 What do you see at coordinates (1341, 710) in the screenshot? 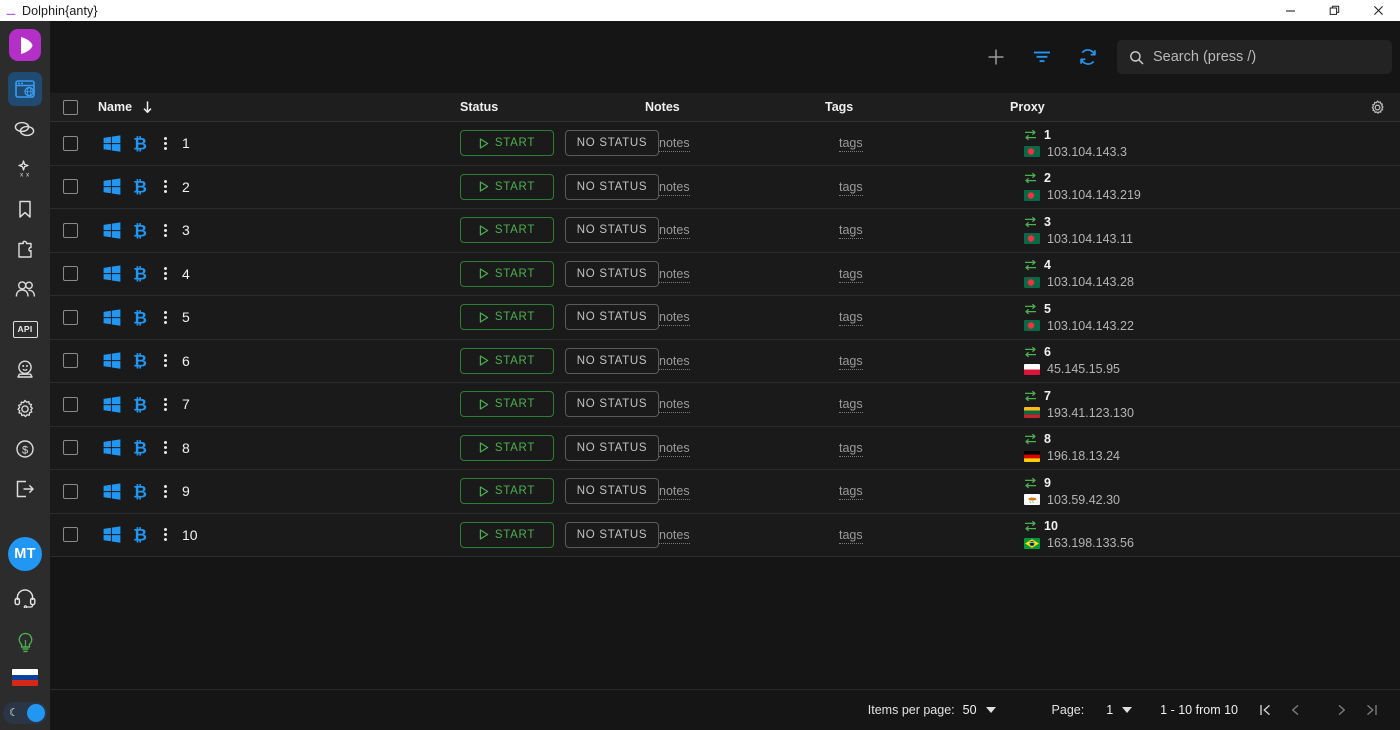
I see `next-page-button` at bounding box center [1341, 710].